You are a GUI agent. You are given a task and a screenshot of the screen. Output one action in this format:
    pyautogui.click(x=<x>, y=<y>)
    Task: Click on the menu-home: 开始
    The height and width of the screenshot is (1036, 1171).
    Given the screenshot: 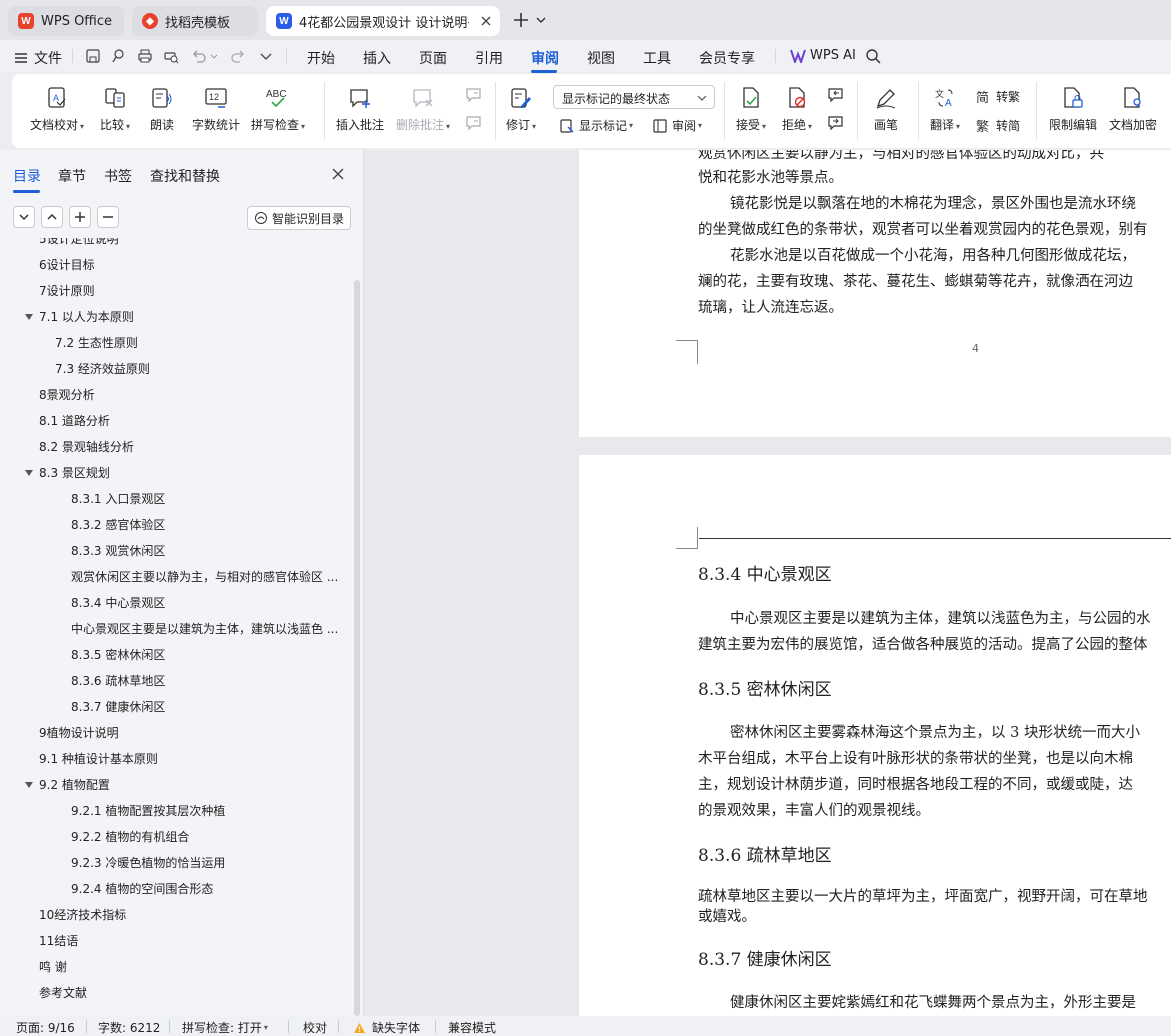 What is the action you would take?
    pyautogui.click(x=321, y=58)
    